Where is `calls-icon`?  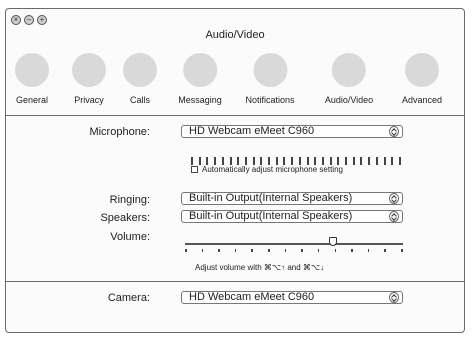
calls-icon is located at coordinates (140, 70).